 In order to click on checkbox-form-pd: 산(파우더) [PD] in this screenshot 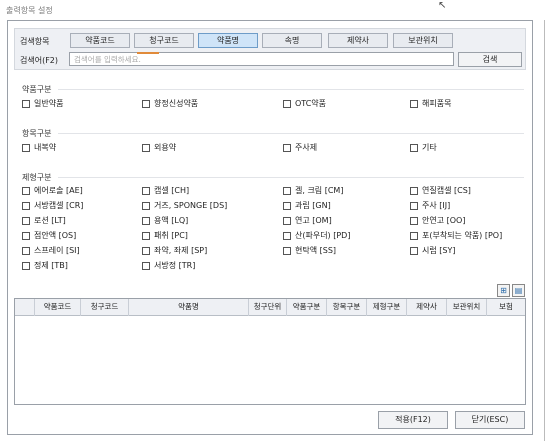, I will do `click(316, 235)`.